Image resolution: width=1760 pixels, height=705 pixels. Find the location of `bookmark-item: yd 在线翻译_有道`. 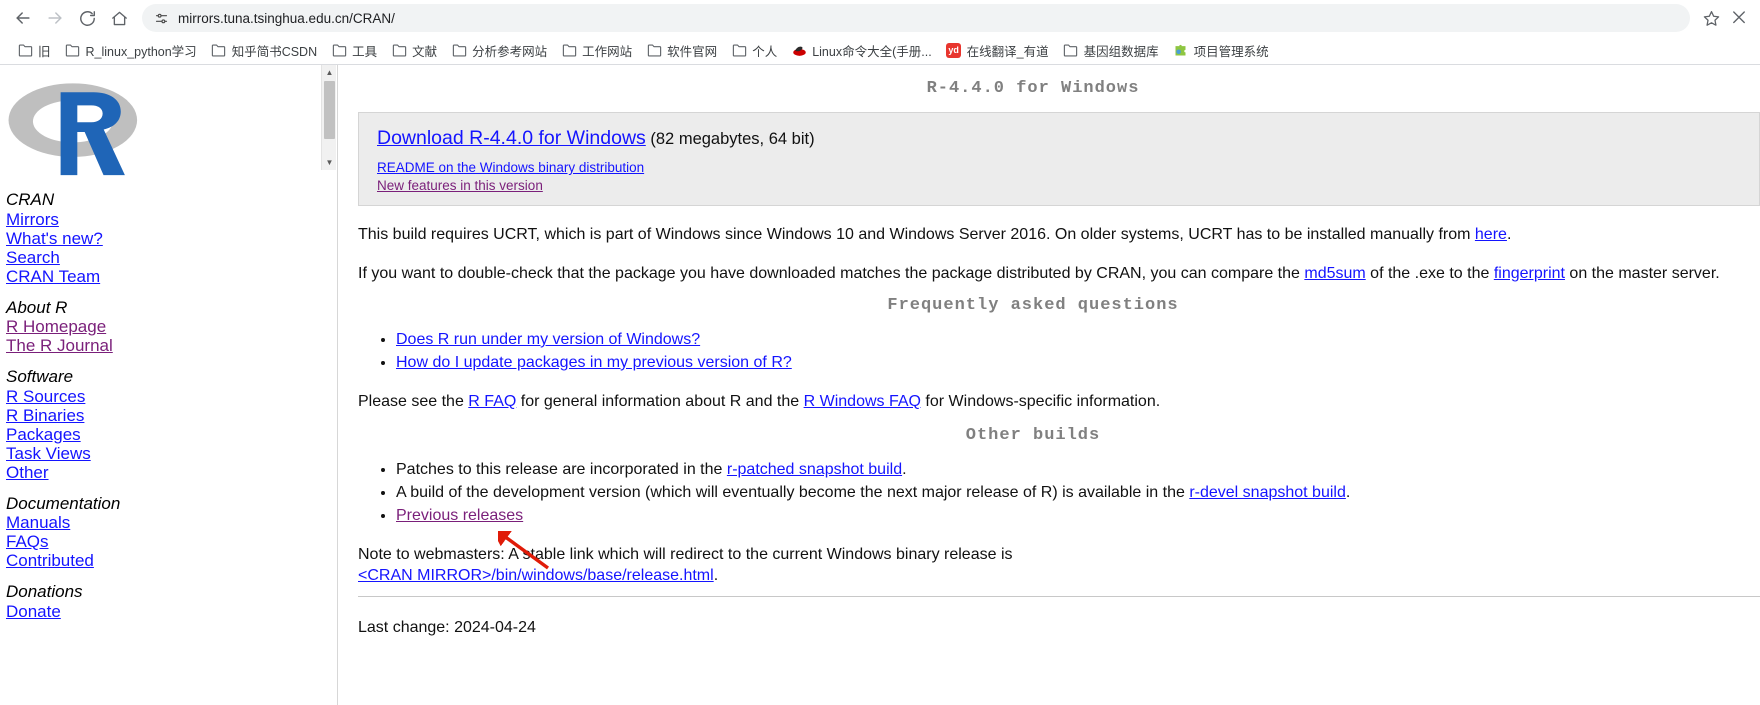

bookmark-item: yd 在线翻译_有道 is located at coordinates (997, 50).